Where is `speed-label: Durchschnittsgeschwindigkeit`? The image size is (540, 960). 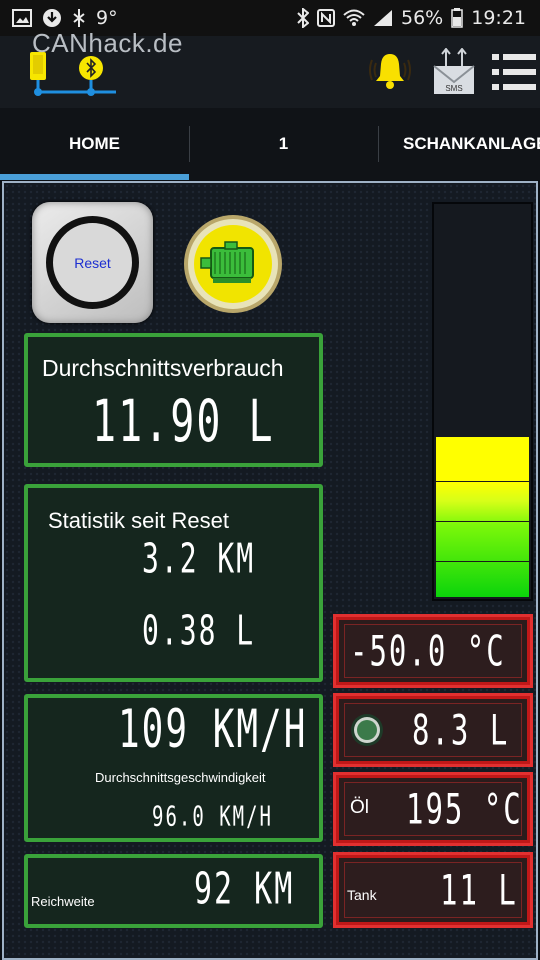
speed-label: Durchschnittsgeschwindigkeit is located at coordinates (180, 777).